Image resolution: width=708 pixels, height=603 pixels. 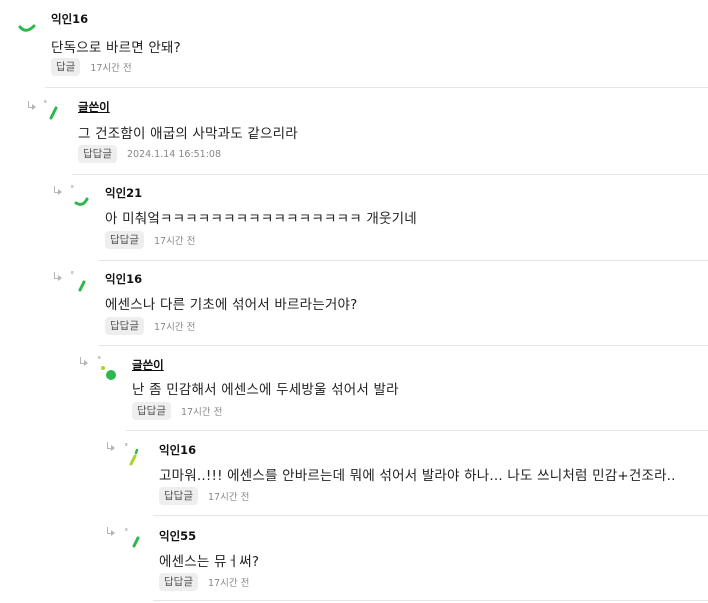 What do you see at coordinates (66, 67) in the screenshot?
I see `reply-button: 답글` at bounding box center [66, 67].